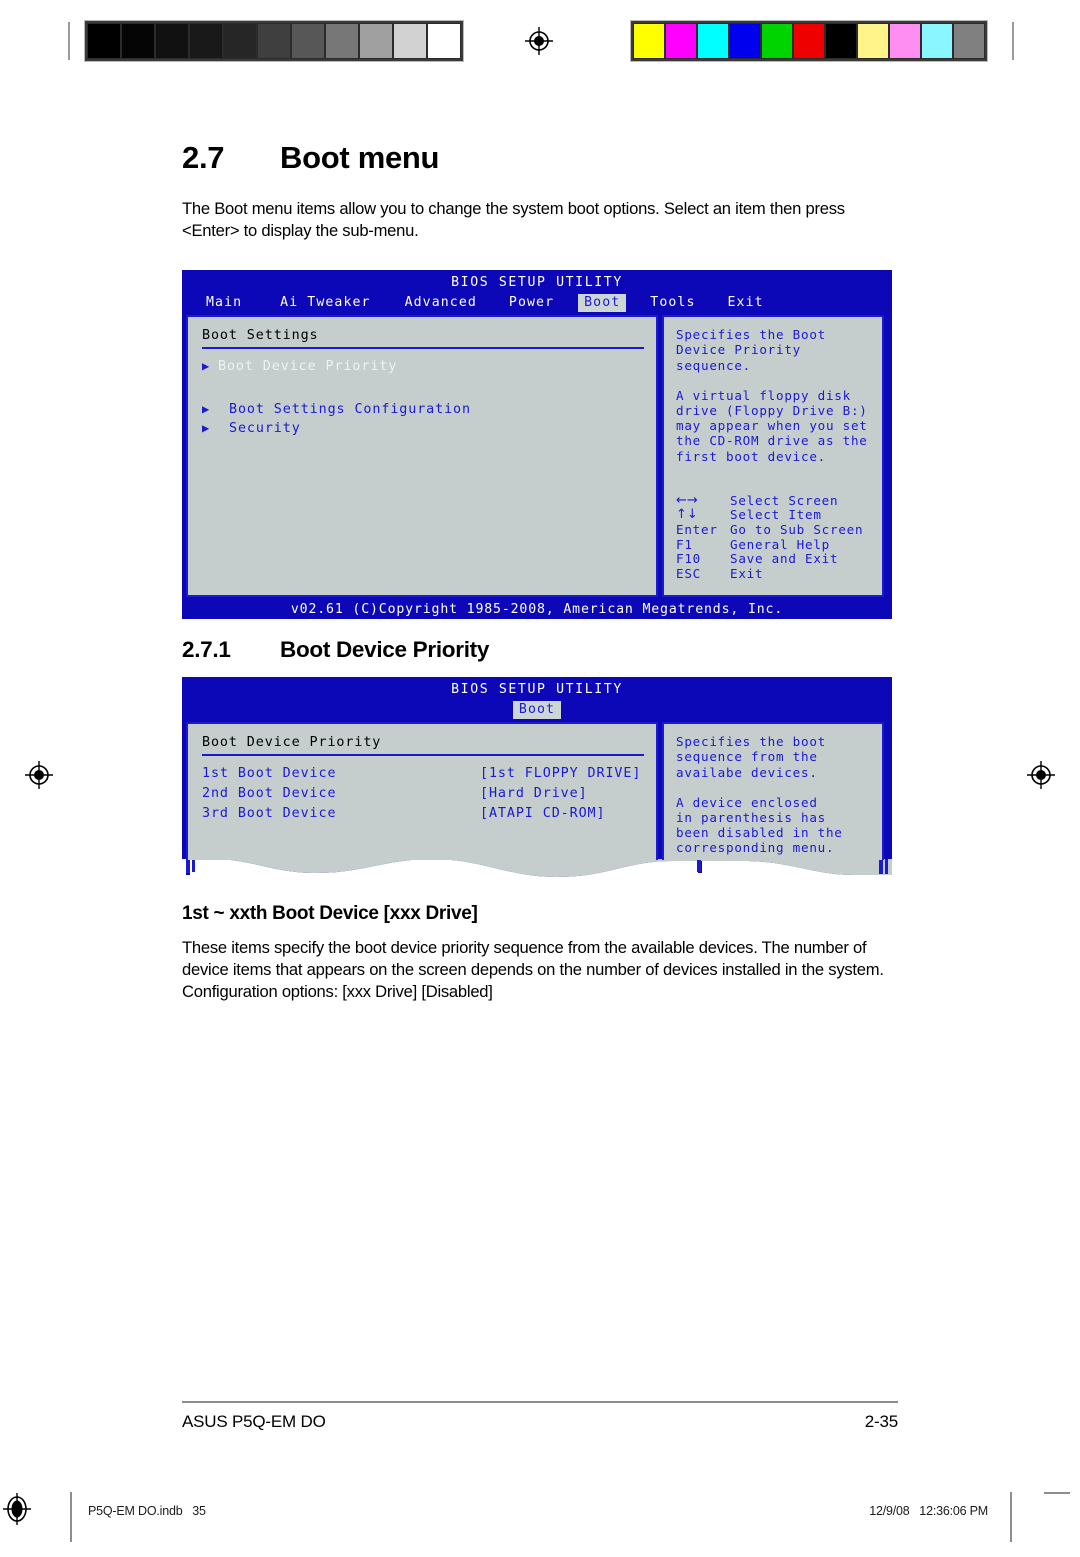 Image resolution: width=1080 pixels, height=1557 pixels. I want to click on bios-option-label: Boot Settings Configuration, so click(350, 410).